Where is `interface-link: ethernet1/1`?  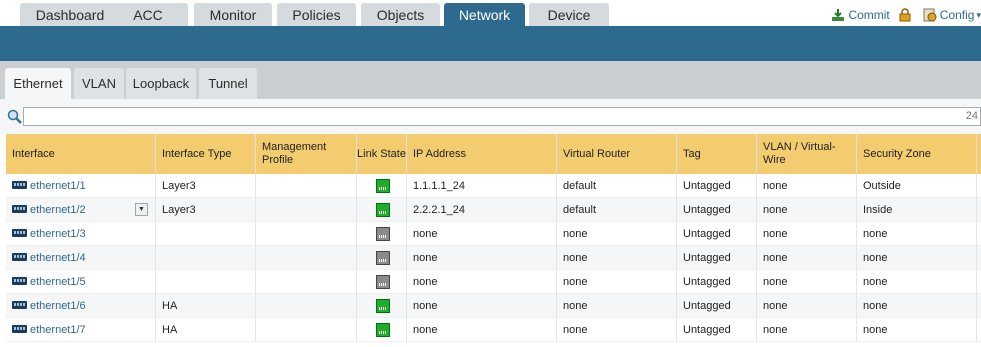
interface-link: ethernet1/1 is located at coordinates (58, 186).